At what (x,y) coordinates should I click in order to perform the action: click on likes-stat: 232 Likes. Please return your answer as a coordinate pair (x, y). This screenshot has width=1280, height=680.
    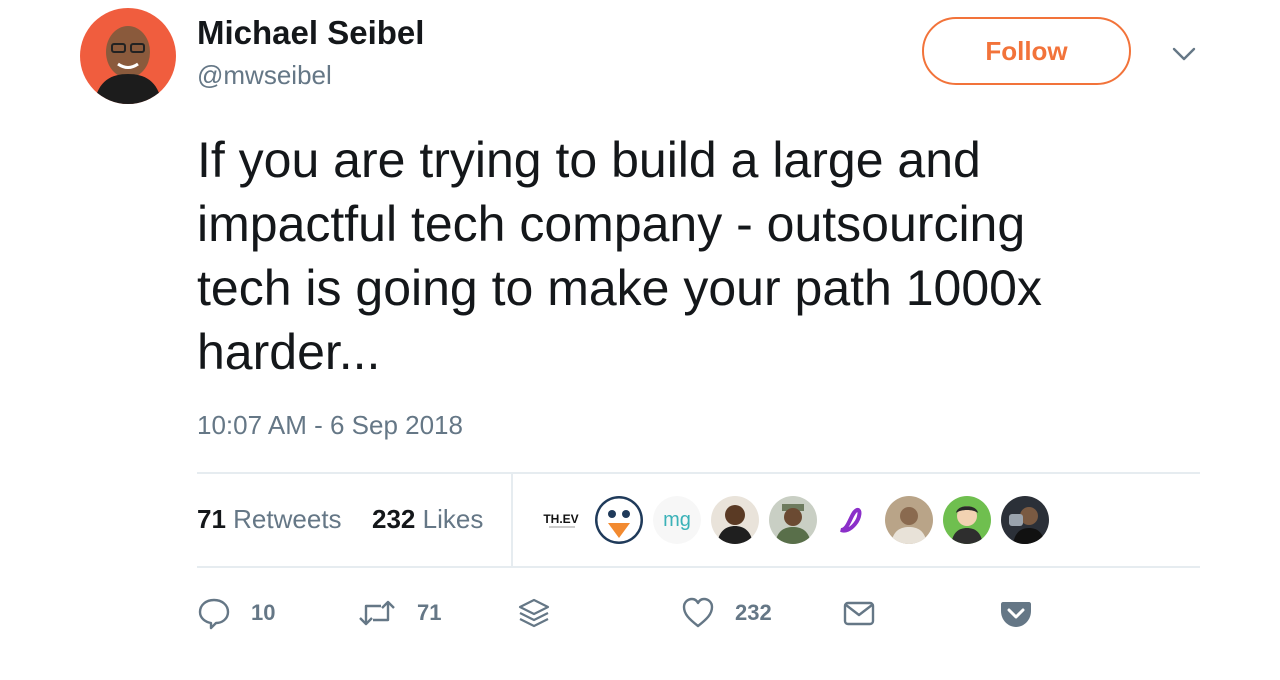
    Looking at the image, I should click on (427, 519).